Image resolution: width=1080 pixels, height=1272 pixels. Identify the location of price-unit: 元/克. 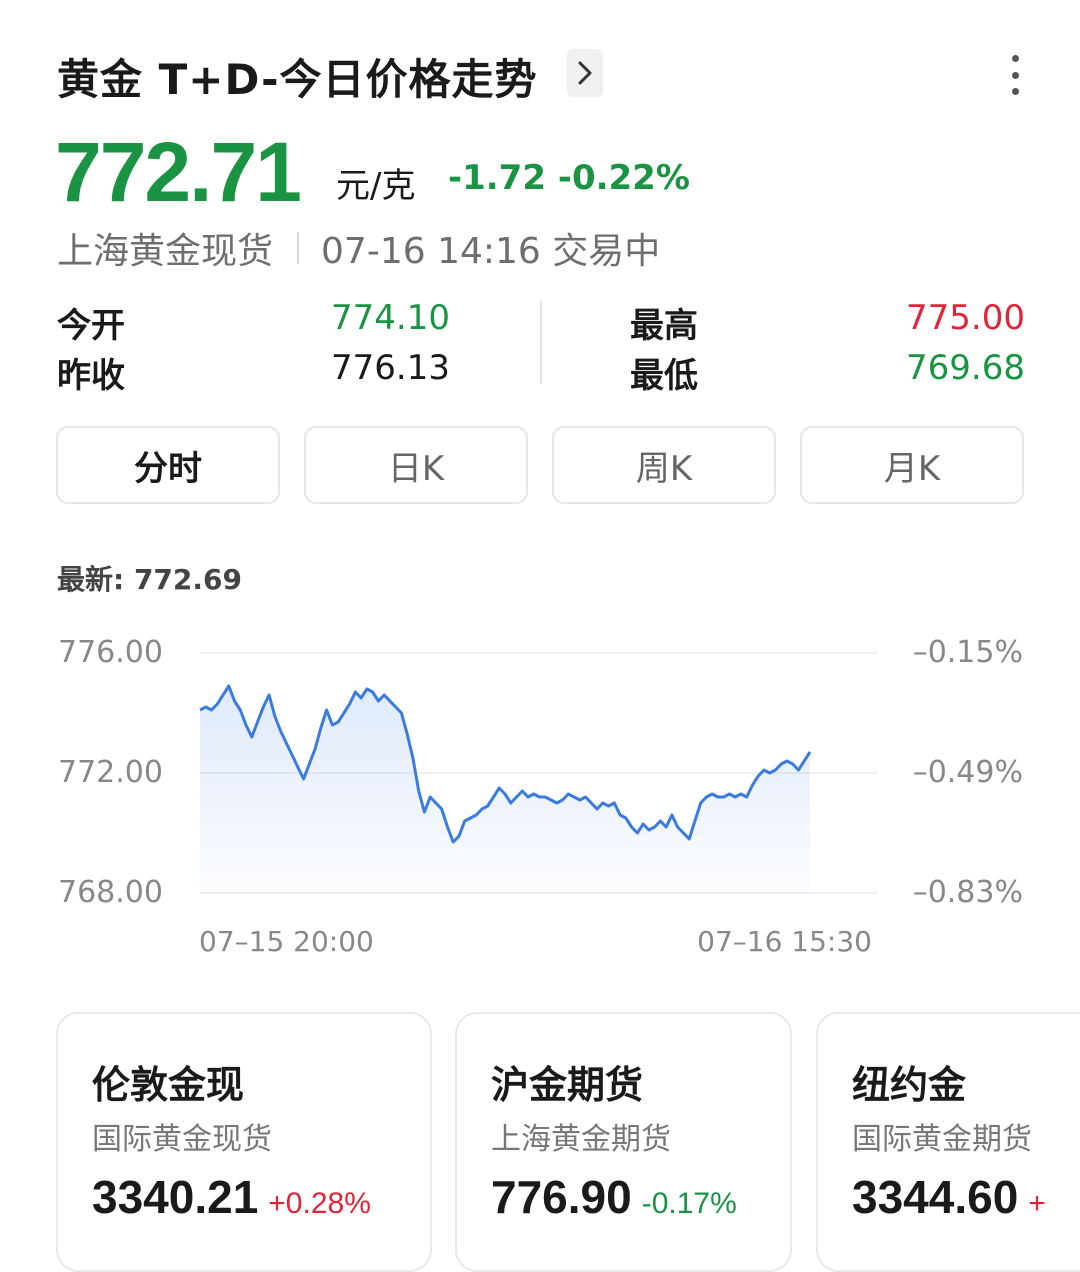
(376, 186).